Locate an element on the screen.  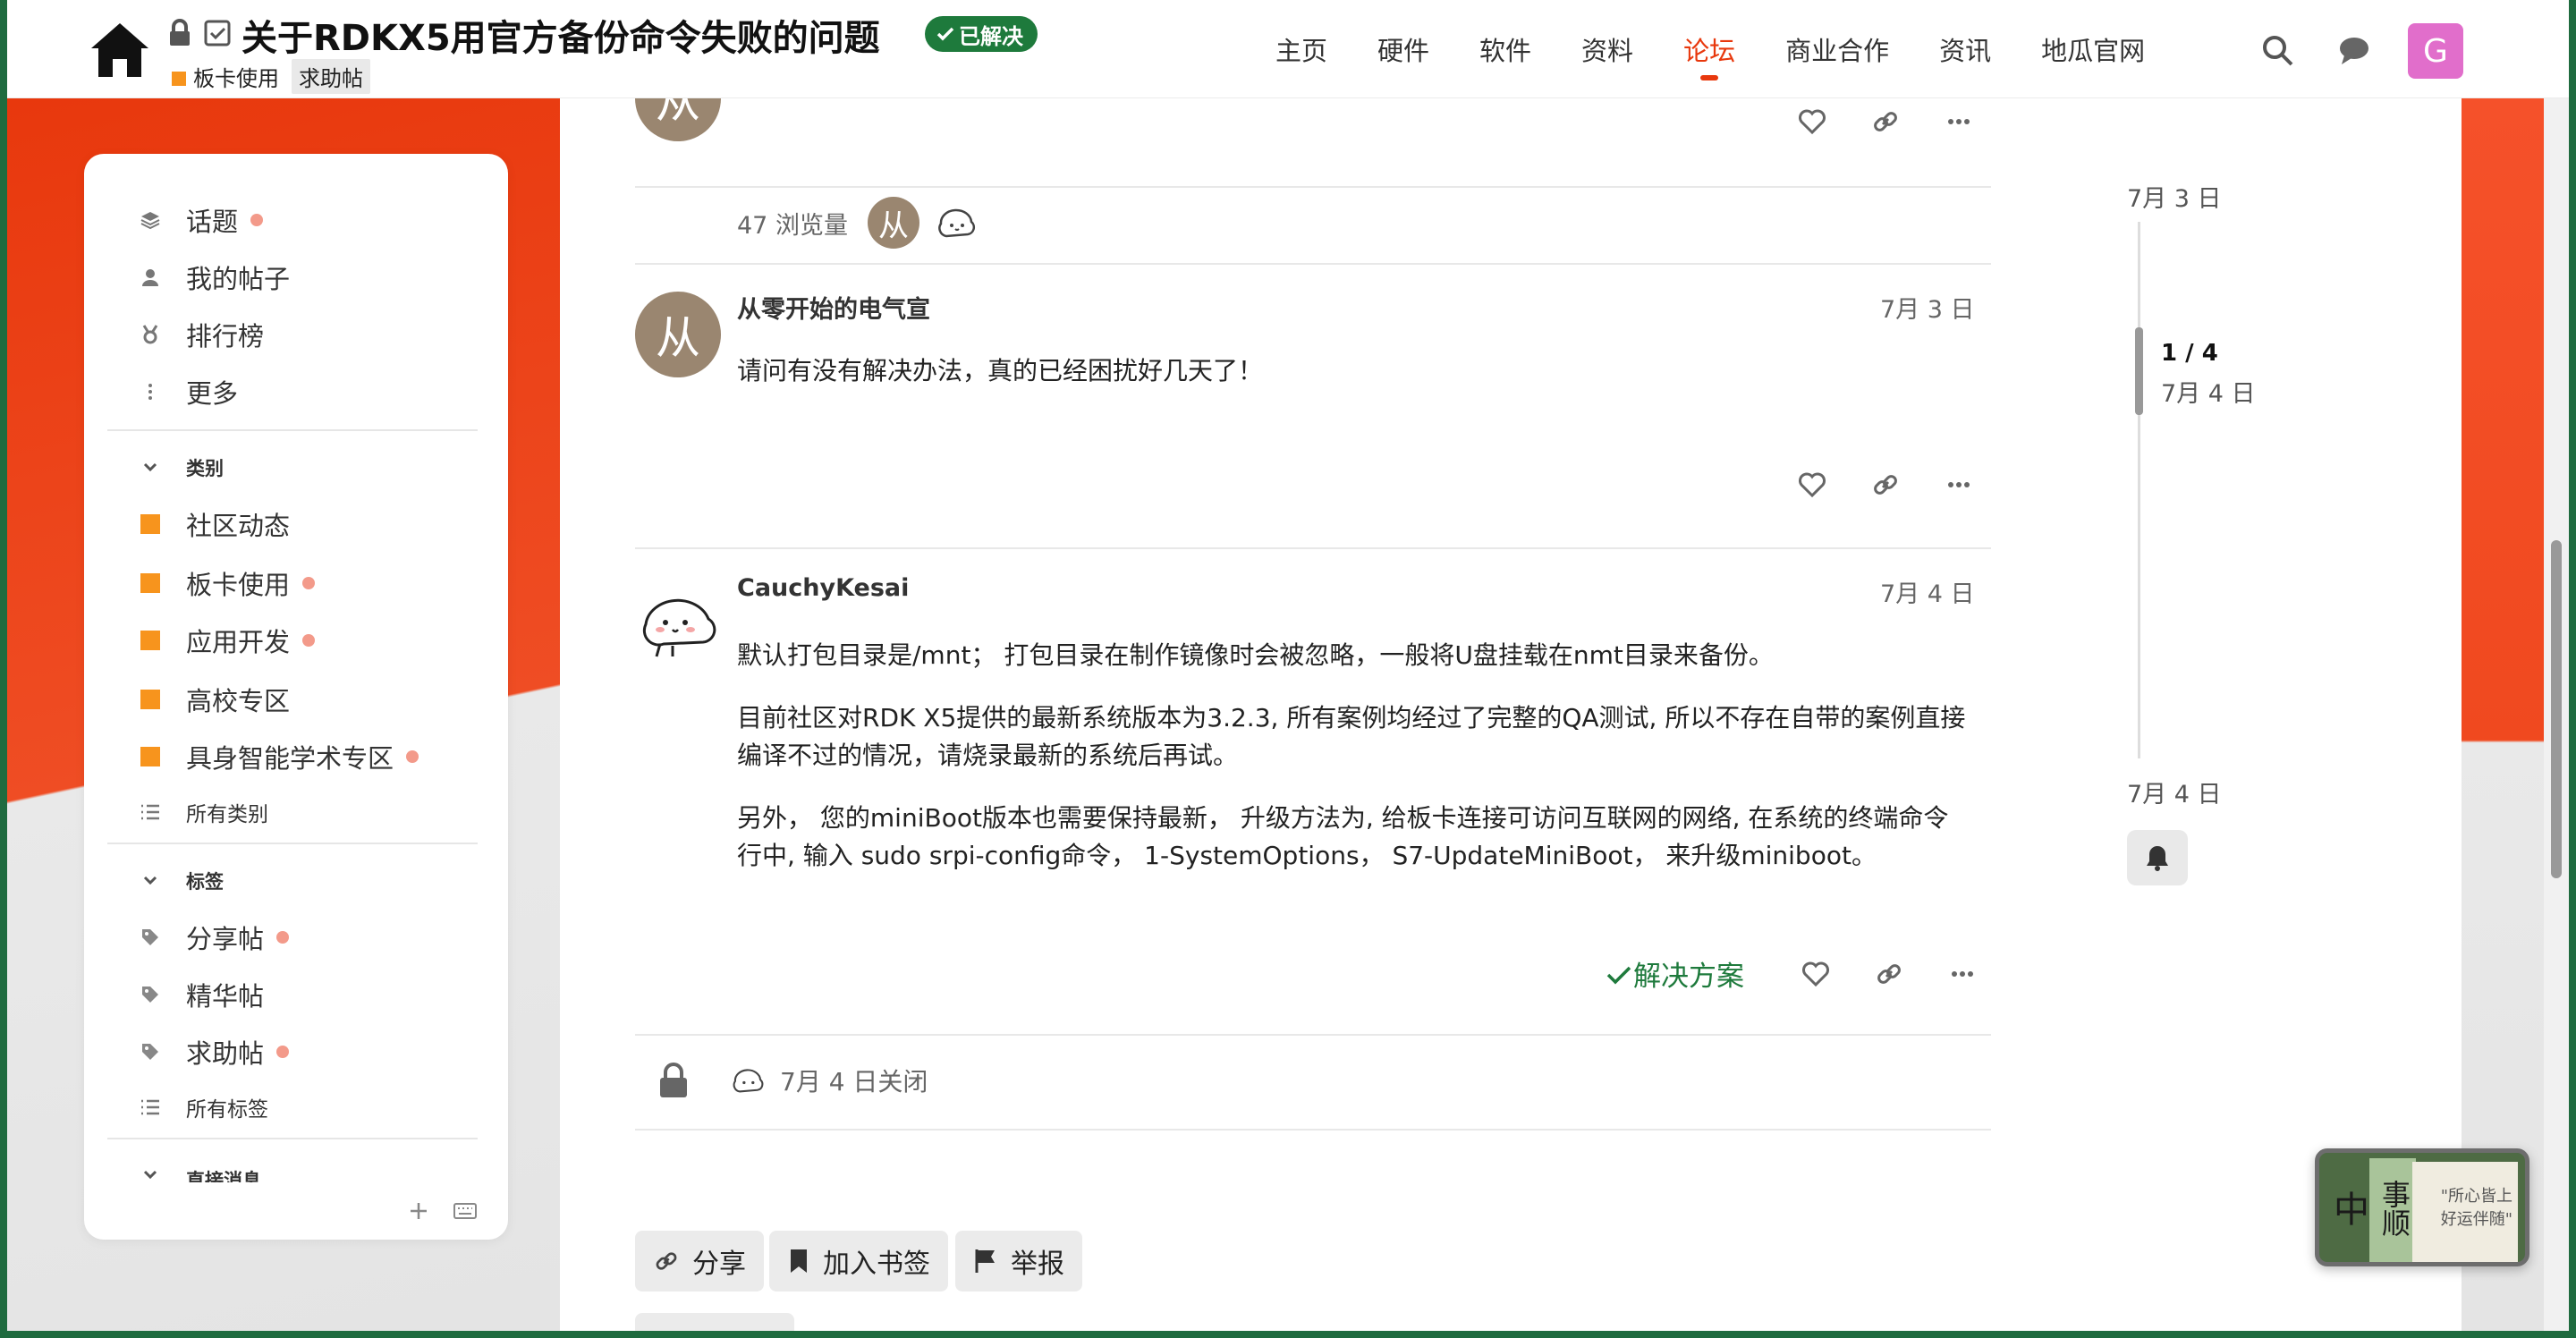
widget-note: "所心皆上 好运伴随" is located at coordinates (2476, 1208).